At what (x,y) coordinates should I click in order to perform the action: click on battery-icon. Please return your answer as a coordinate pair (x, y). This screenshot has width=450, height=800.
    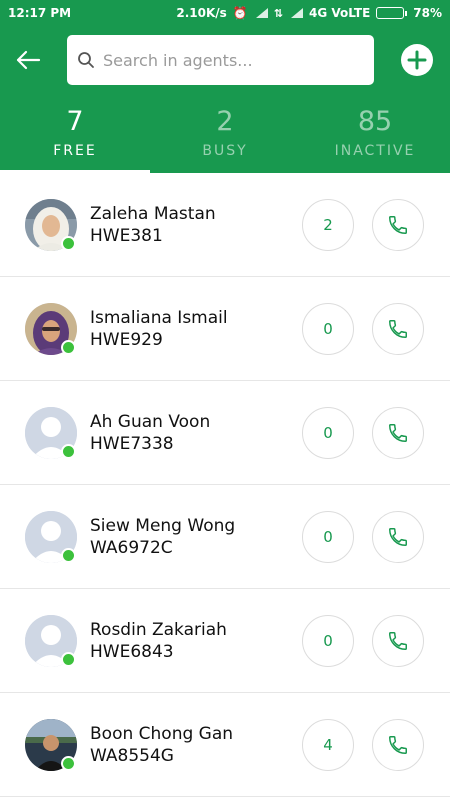
    Looking at the image, I should click on (392, 13).